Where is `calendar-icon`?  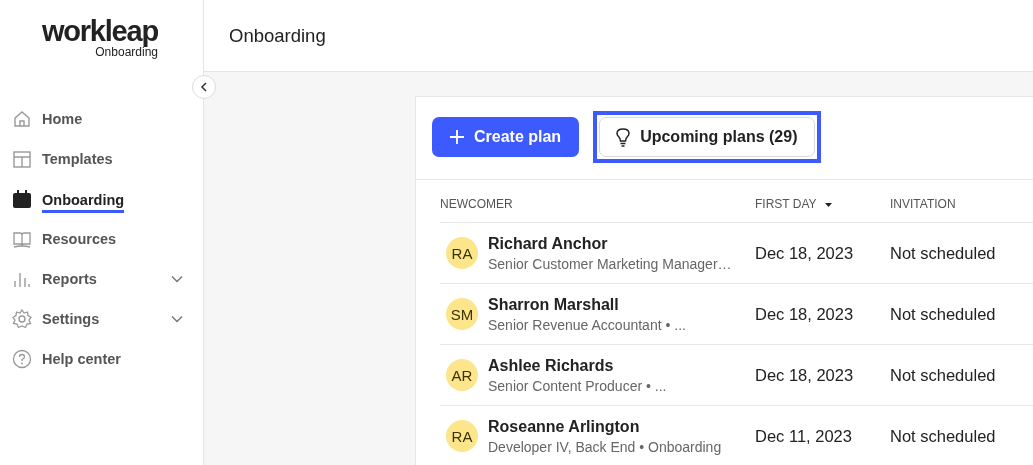 calendar-icon is located at coordinates (22, 199).